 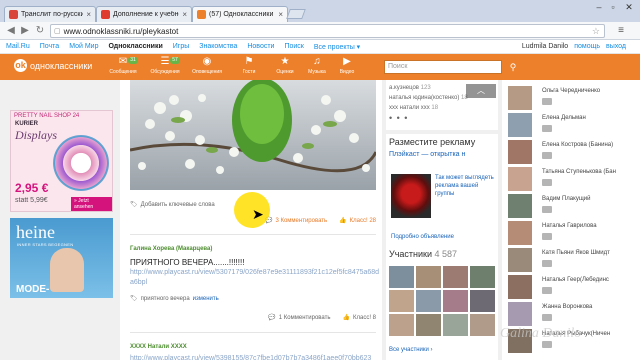 What do you see at coordinates (465, 186) in the screenshot?
I see `ad-body: Так может выглядеть реклама вашей группы` at bounding box center [465, 186].